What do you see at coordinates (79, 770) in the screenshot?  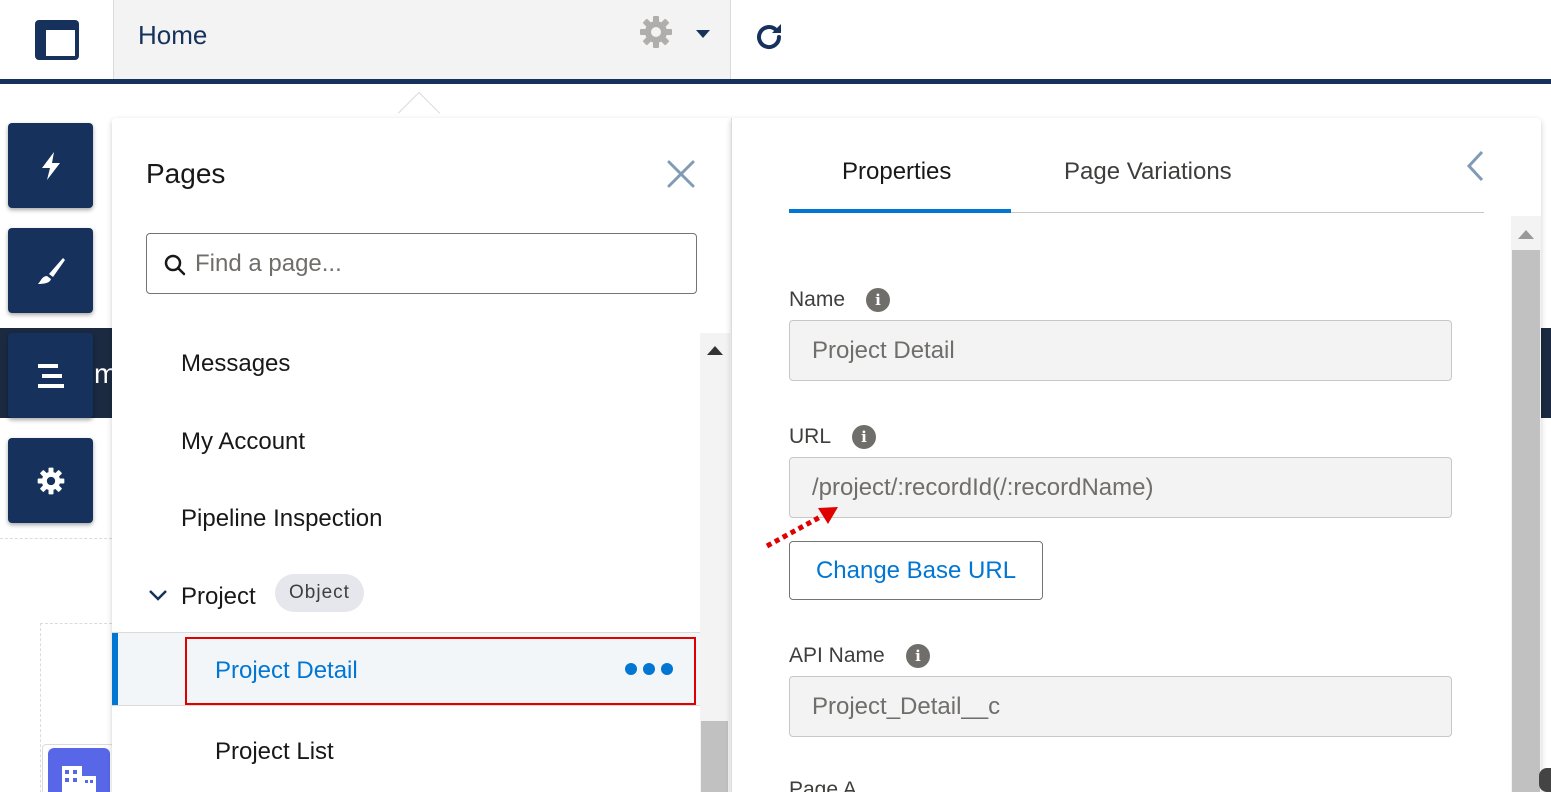 I see `building-icon` at bounding box center [79, 770].